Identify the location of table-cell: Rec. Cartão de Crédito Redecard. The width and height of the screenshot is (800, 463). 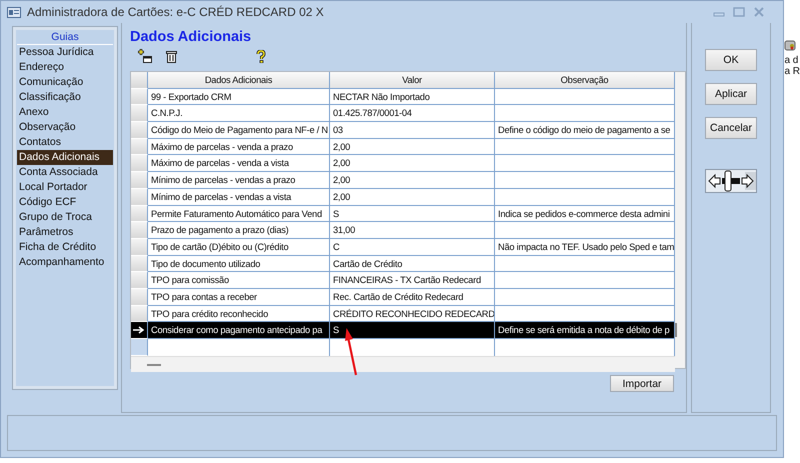
(398, 297).